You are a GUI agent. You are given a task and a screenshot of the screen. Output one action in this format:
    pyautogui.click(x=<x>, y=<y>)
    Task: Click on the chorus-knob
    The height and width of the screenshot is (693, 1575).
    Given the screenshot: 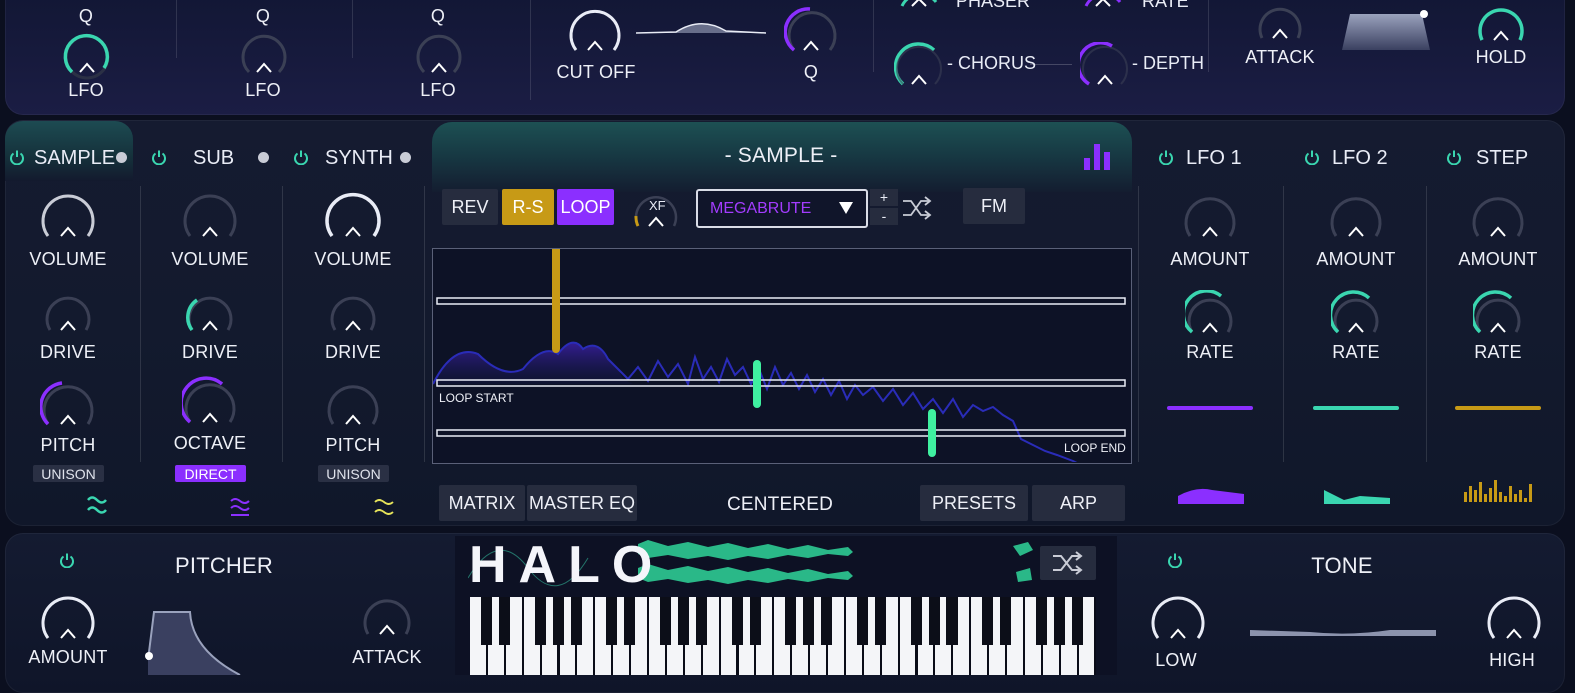 What is the action you would take?
    pyautogui.click(x=919, y=67)
    